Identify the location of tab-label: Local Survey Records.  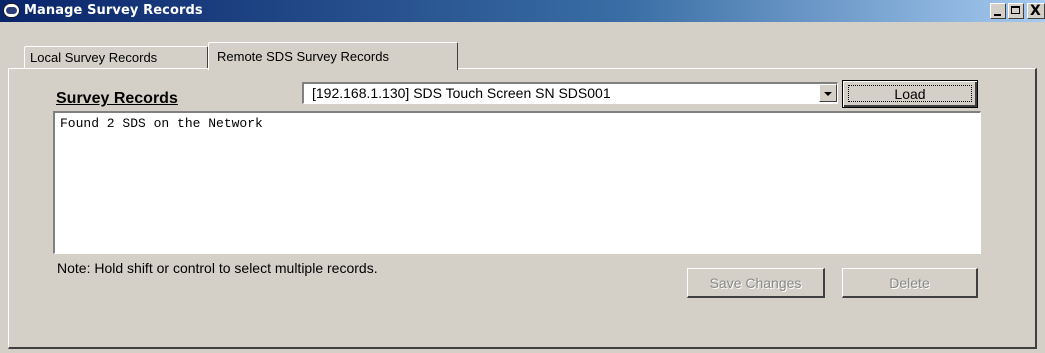
(94, 57).